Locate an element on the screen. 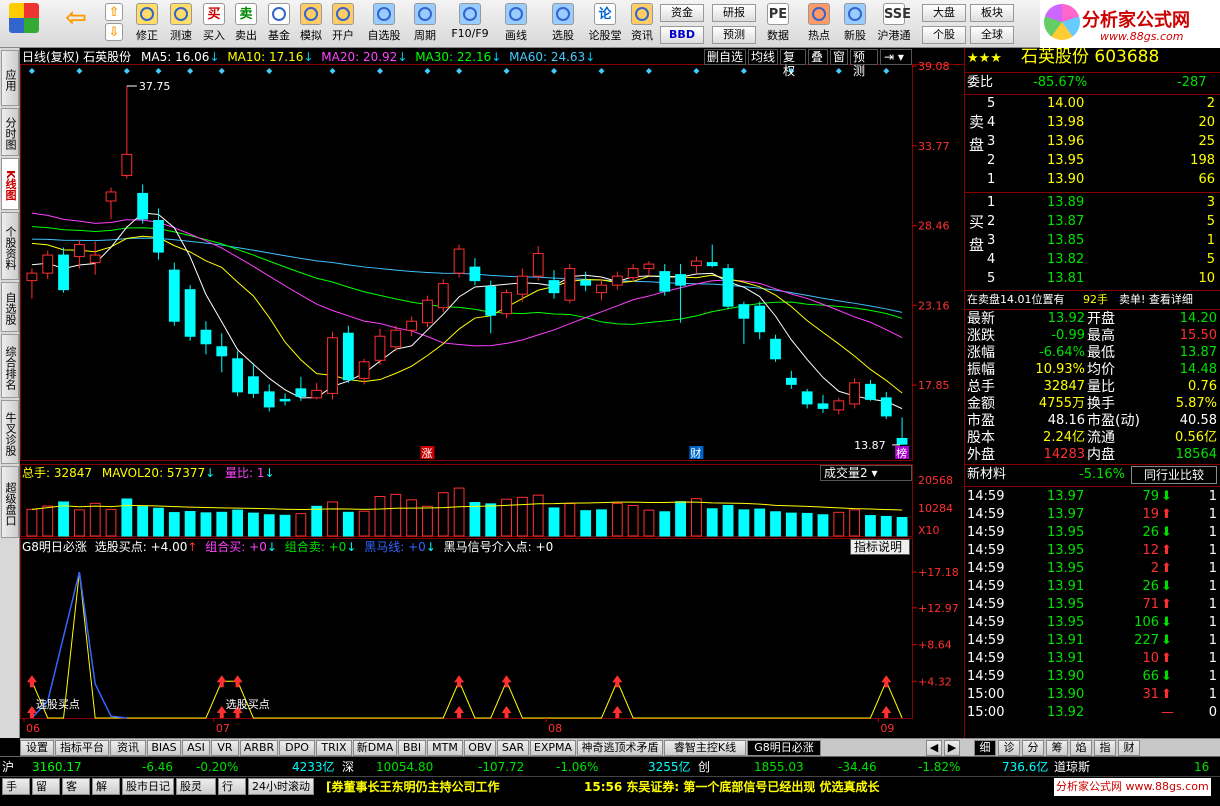 Image resolution: width=1220 pixels, height=806 pixels. indicator-tab-3: BIAS is located at coordinates (164, 748).